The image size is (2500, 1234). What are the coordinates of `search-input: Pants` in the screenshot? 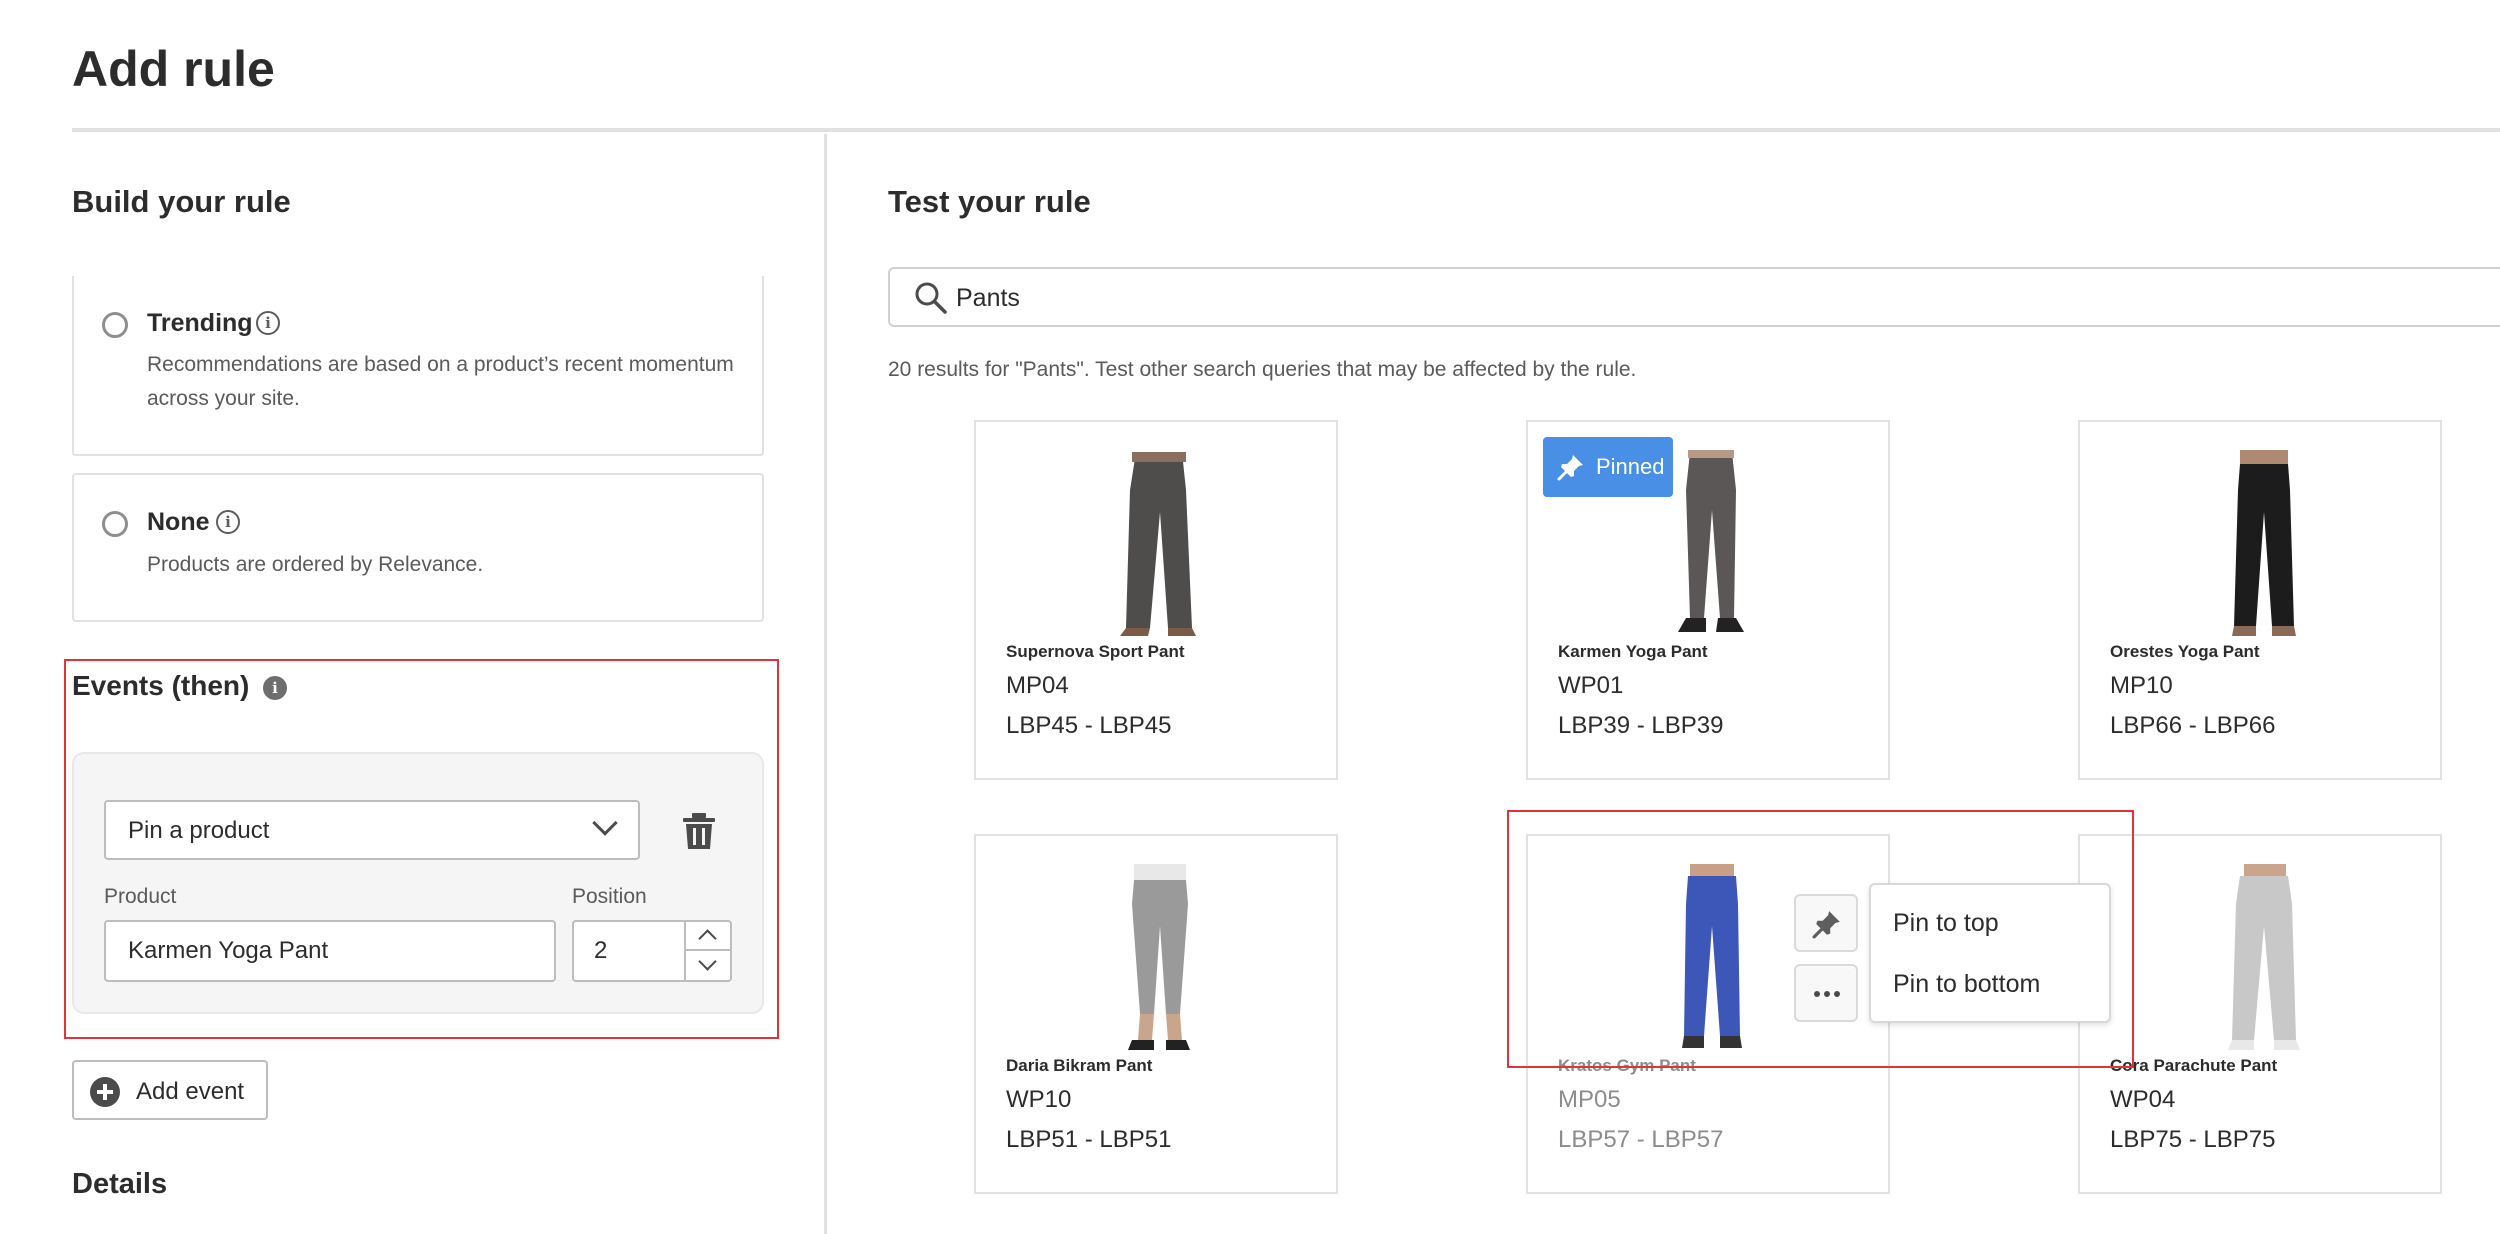 It's located at (1694, 297).